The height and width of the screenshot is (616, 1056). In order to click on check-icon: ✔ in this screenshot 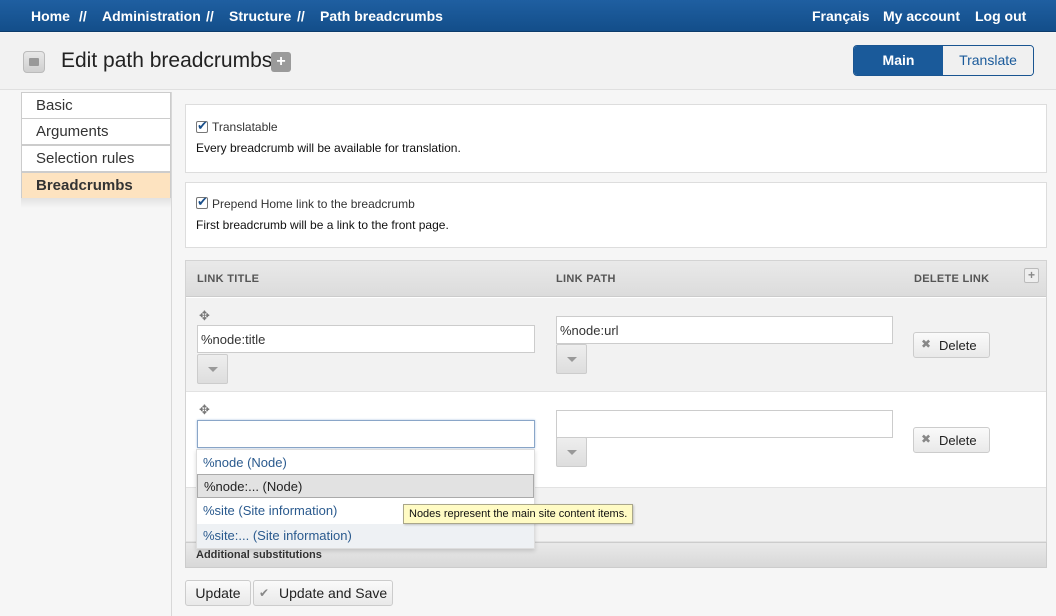, I will do `click(264, 593)`.